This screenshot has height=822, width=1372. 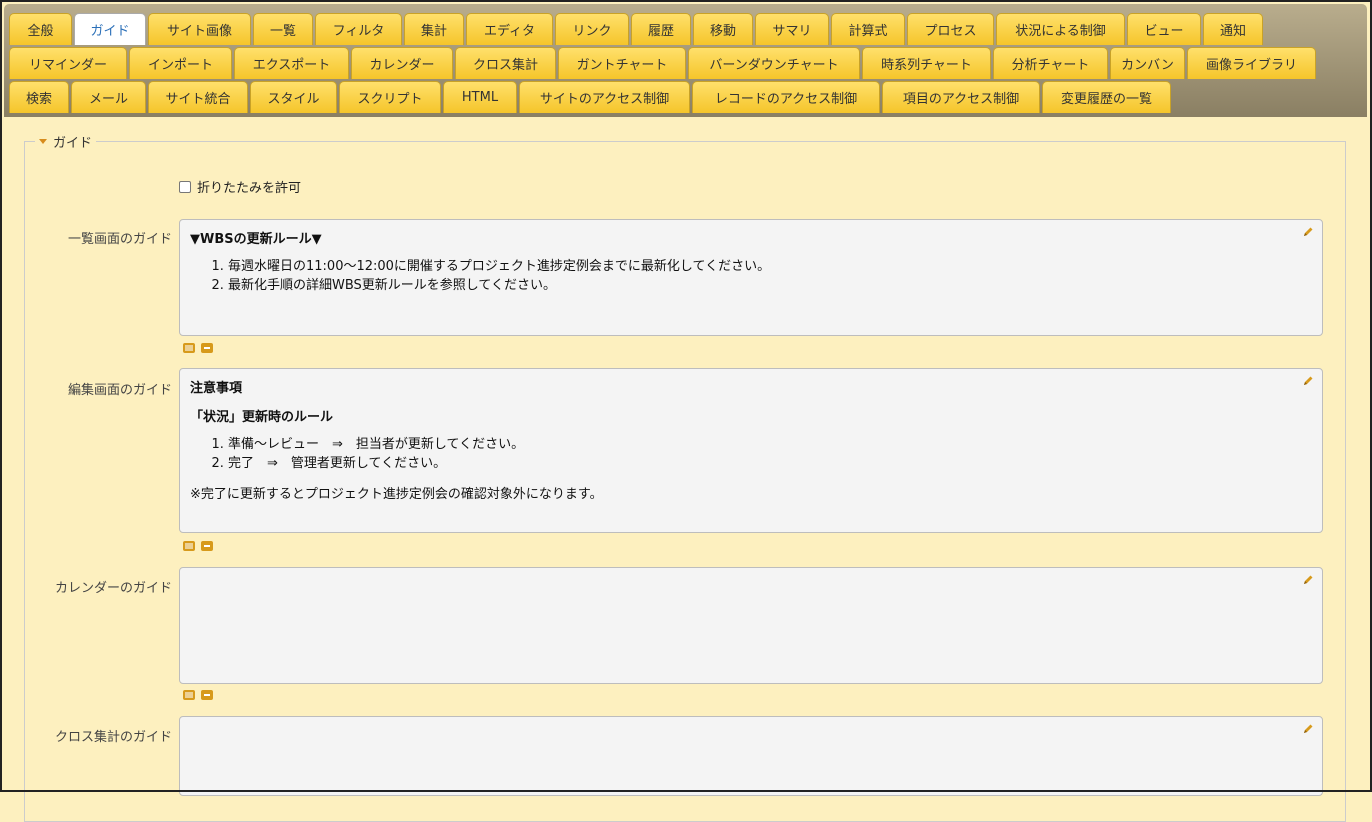 What do you see at coordinates (283, 29) in the screenshot?
I see `tab-list: 一覧` at bounding box center [283, 29].